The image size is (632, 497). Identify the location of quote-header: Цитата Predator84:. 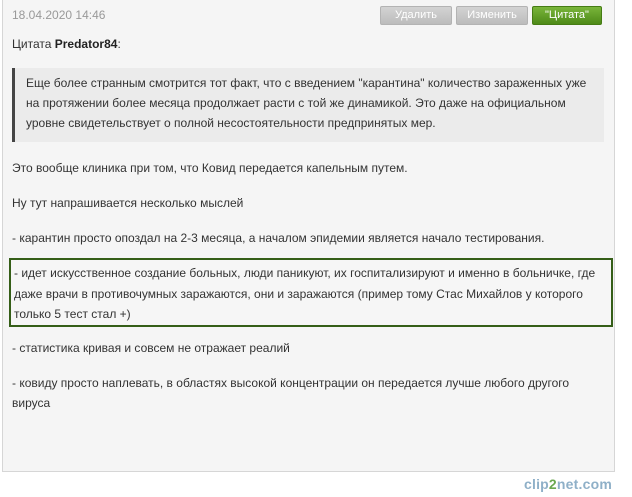
(66, 44).